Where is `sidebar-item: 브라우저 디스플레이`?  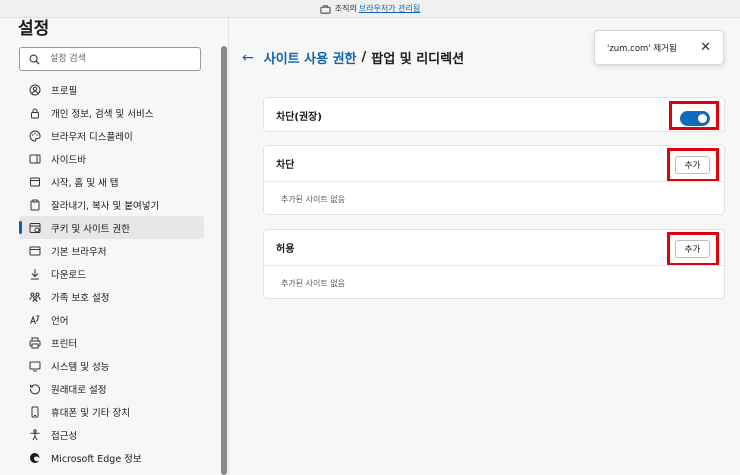 sidebar-item: 브라우저 디스플레이 is located at coordinates (111, 135).